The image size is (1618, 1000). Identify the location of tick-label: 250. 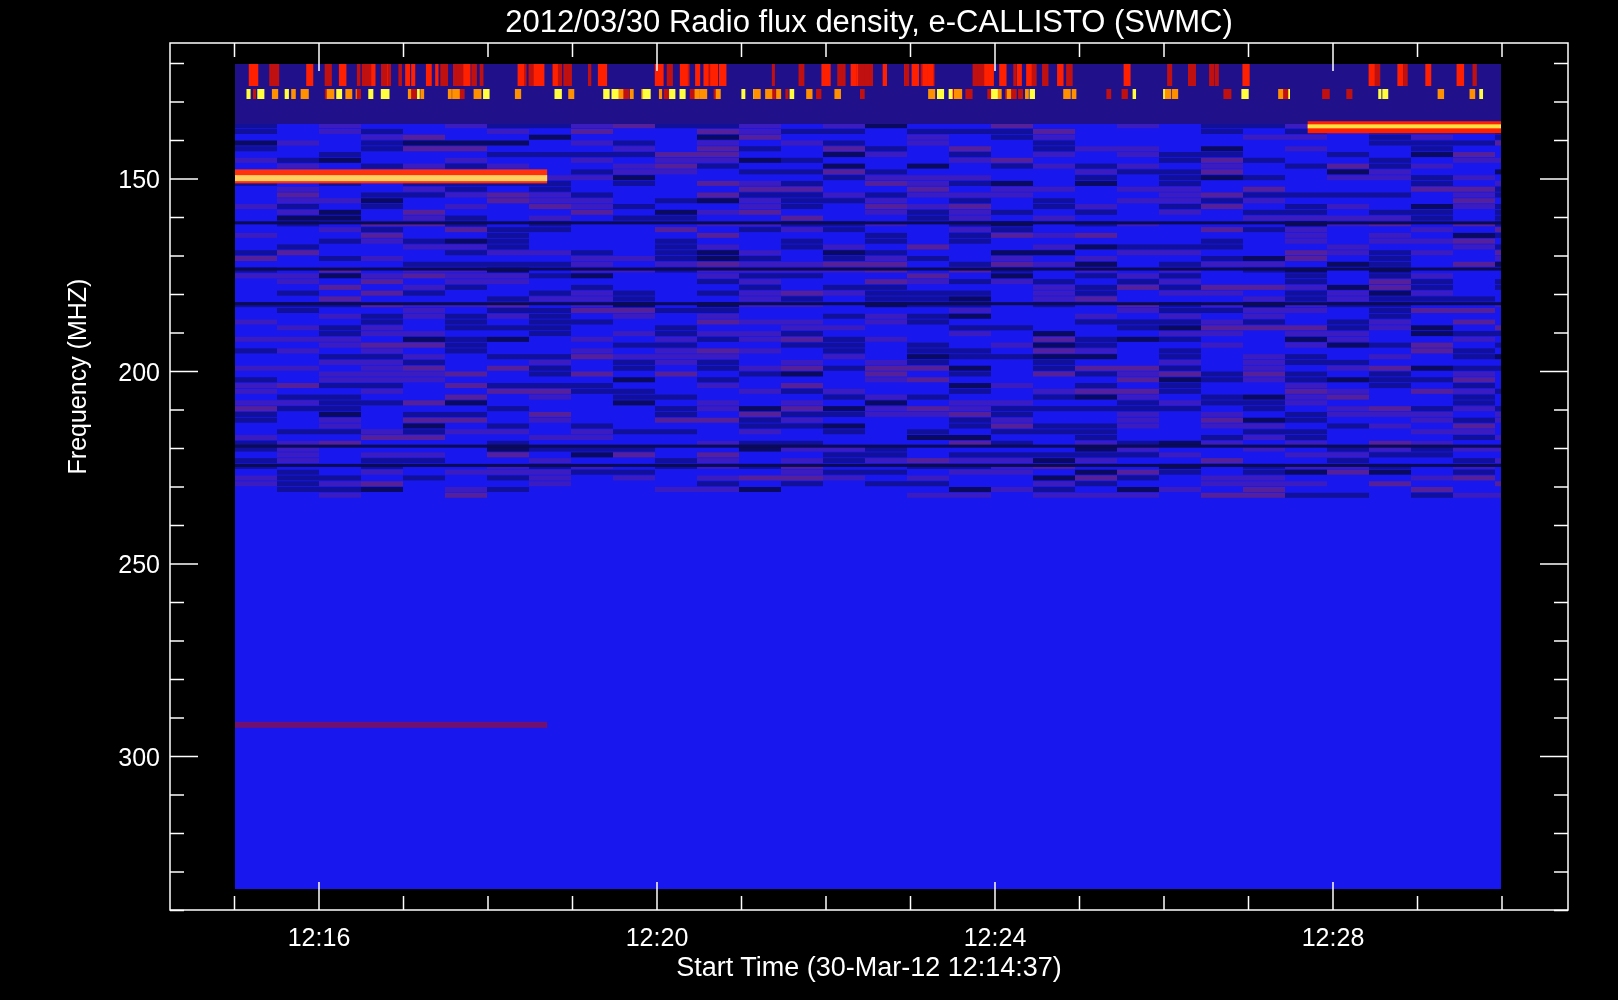
(139, 564).